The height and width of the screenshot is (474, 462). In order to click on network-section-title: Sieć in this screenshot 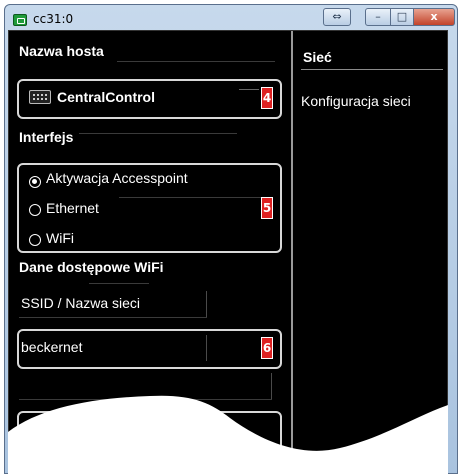, I will do `click(317, 57)`.